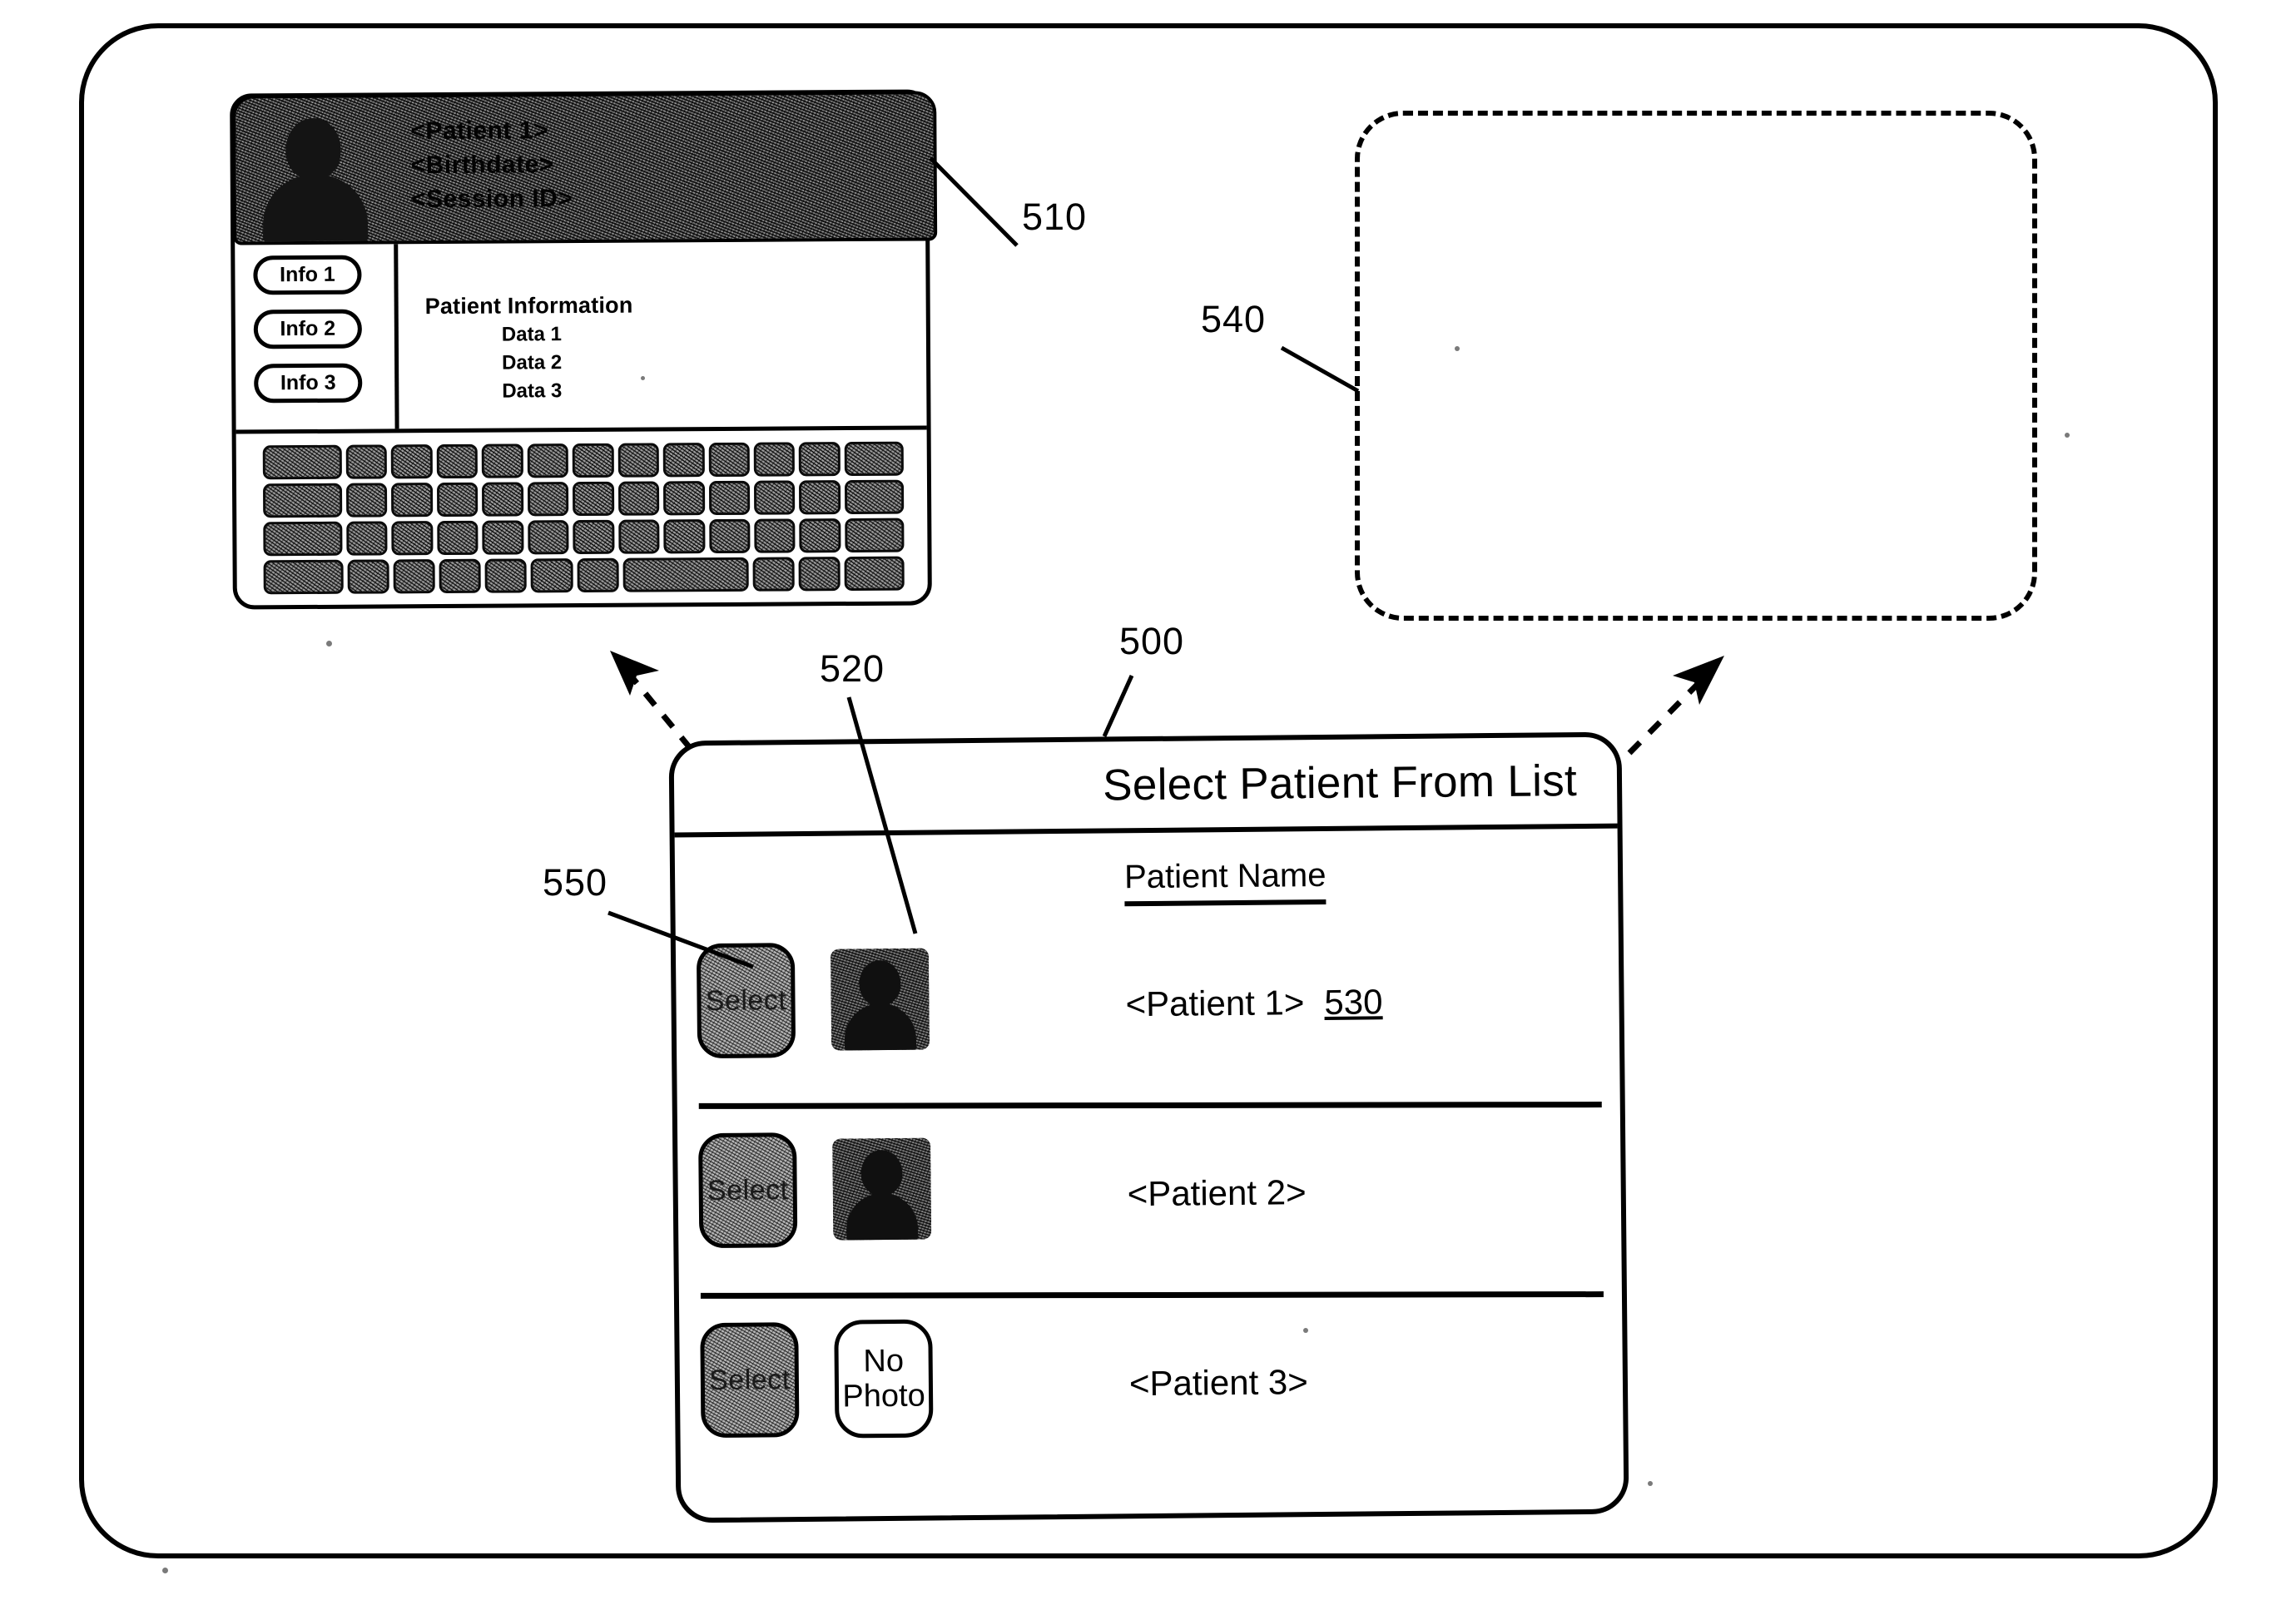  What do you see at coordinates (880, 999) in the screenshot?
I see `patient-1-photo-icon` at bounding box center [880, 999].